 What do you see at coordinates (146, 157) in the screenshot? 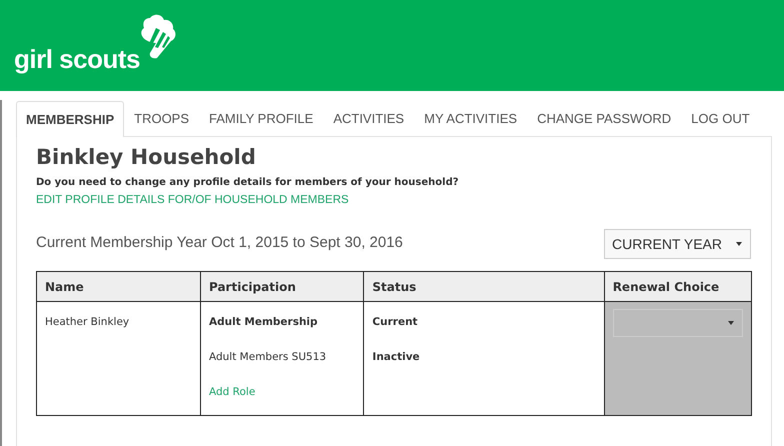
I see `household-title: Binkley Household` at bounding box center [146, 157].